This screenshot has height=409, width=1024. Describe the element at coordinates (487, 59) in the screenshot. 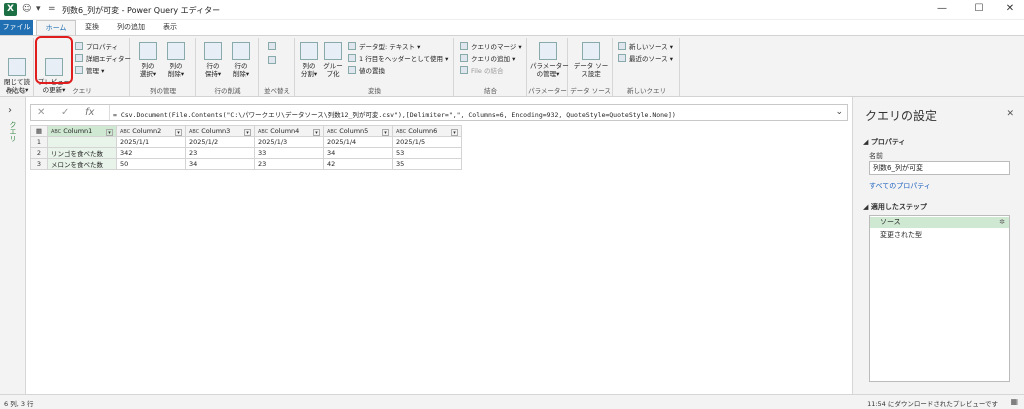

I see `append-queries-button: クエリの追加 ▾` at that location.